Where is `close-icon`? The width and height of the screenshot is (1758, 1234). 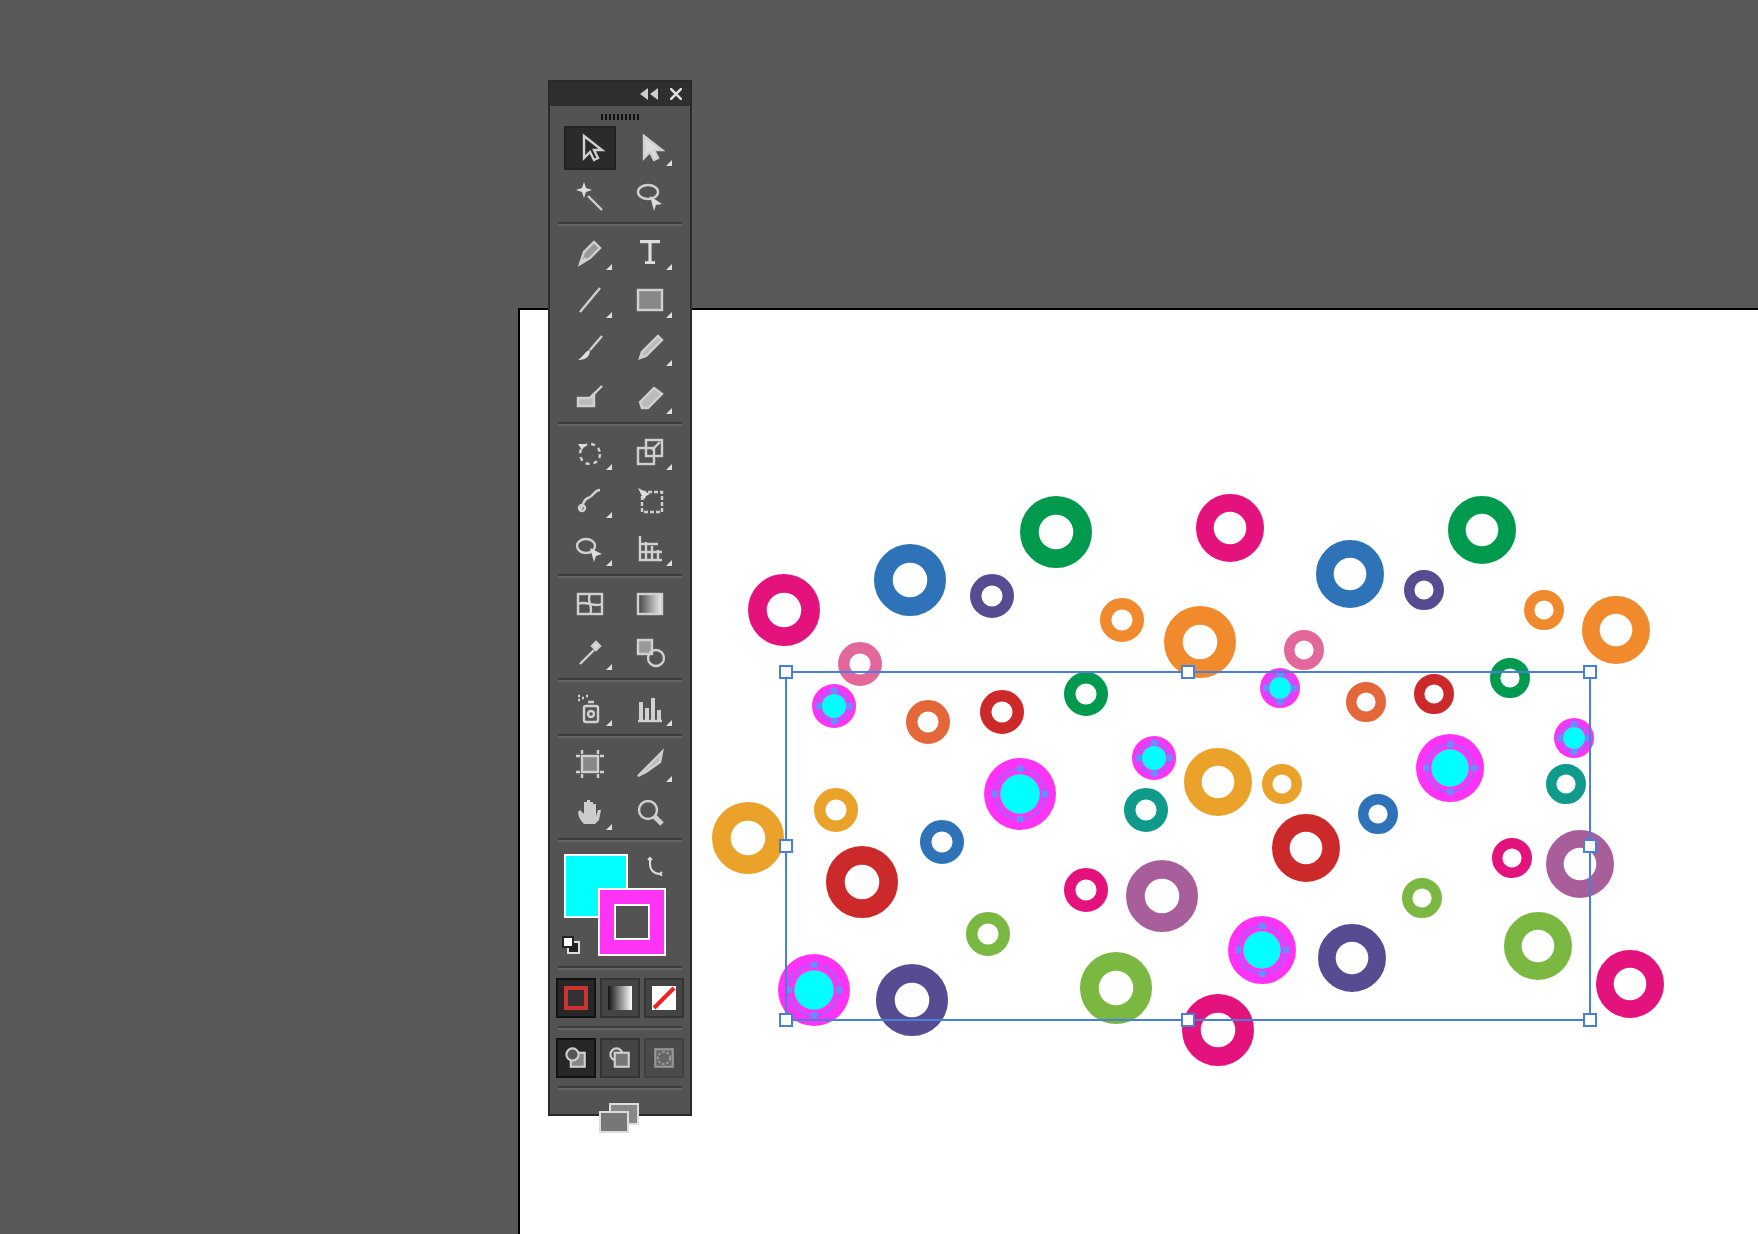
close-icon is located at coordinates (676, 94).